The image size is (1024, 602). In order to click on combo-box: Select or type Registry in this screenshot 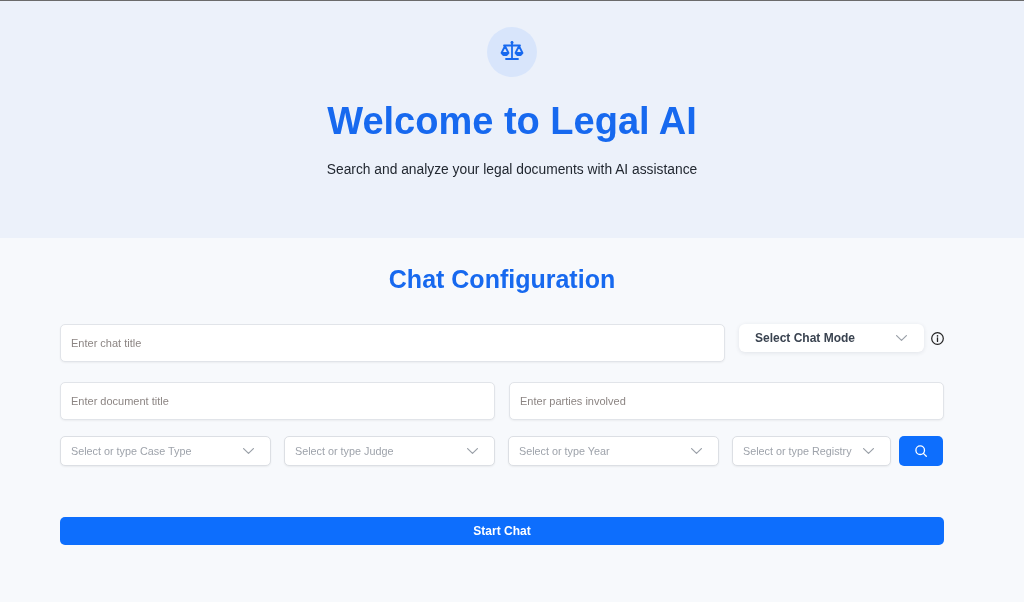, I will do `click(811, 451)`.